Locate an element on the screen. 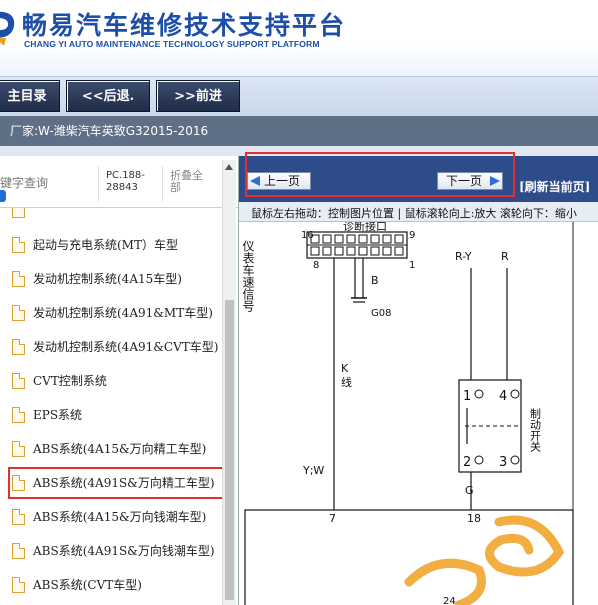 The height and width of the screenshot is (605, 598). tree-item-label: 发动机控制系统(4A91&CVT车型) is located at coordinates (126, 347).